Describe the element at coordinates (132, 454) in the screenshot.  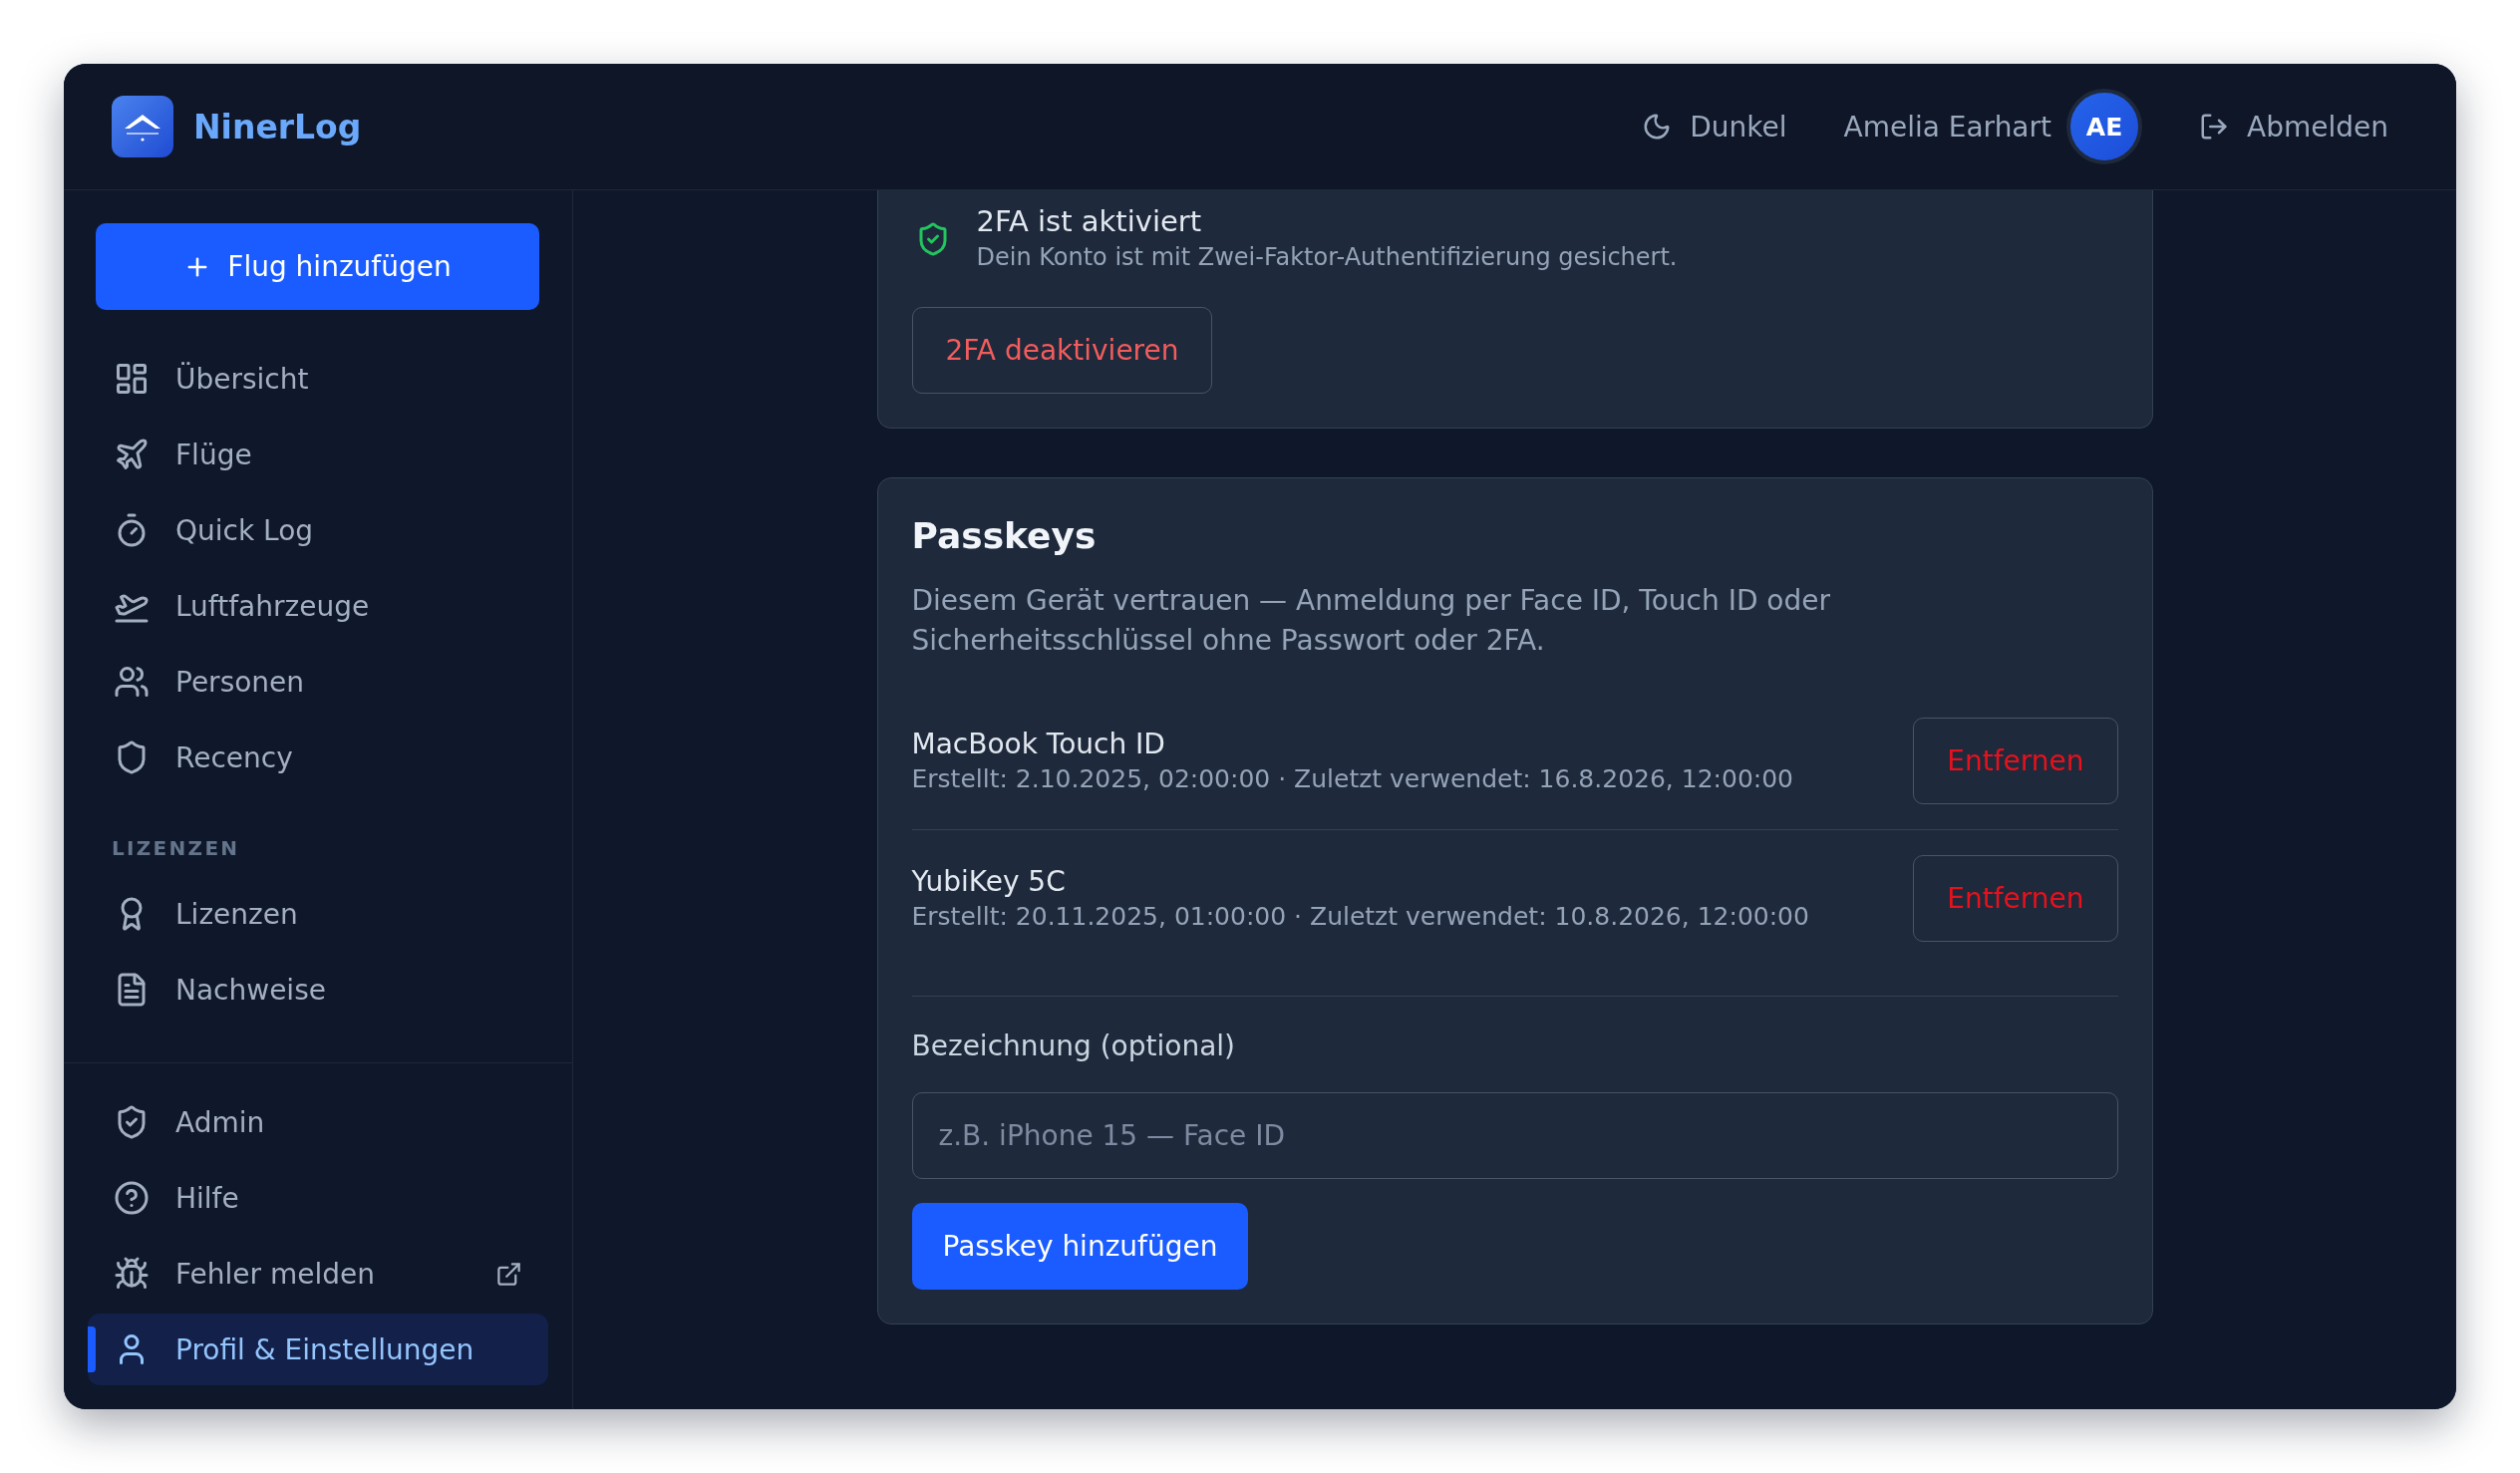
I see `plane-icon` at that location.